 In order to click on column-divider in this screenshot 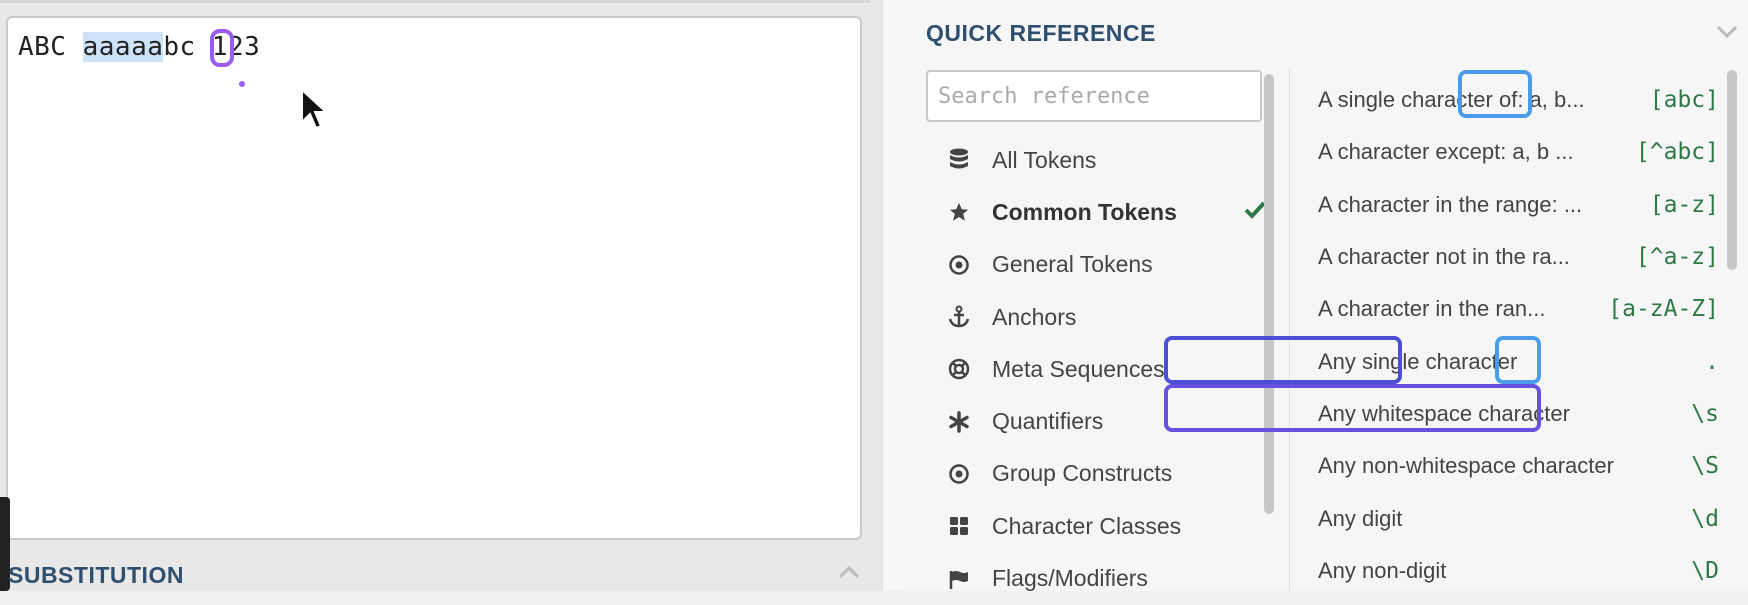, I will do `click(1289, 330)`.